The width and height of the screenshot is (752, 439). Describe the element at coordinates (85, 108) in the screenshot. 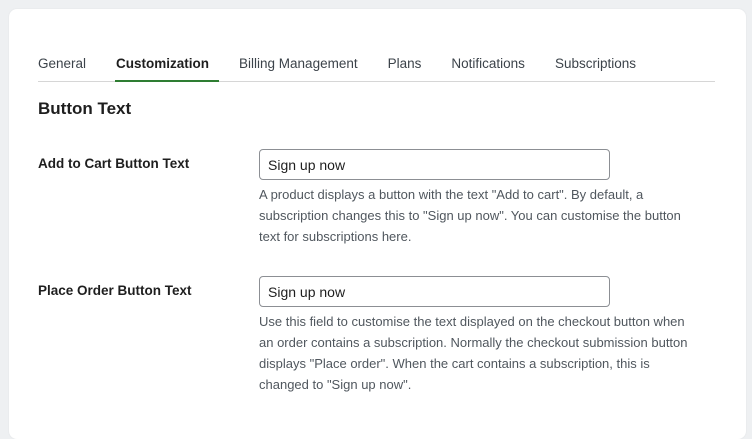

I see `section-title: Button Text` at that location.